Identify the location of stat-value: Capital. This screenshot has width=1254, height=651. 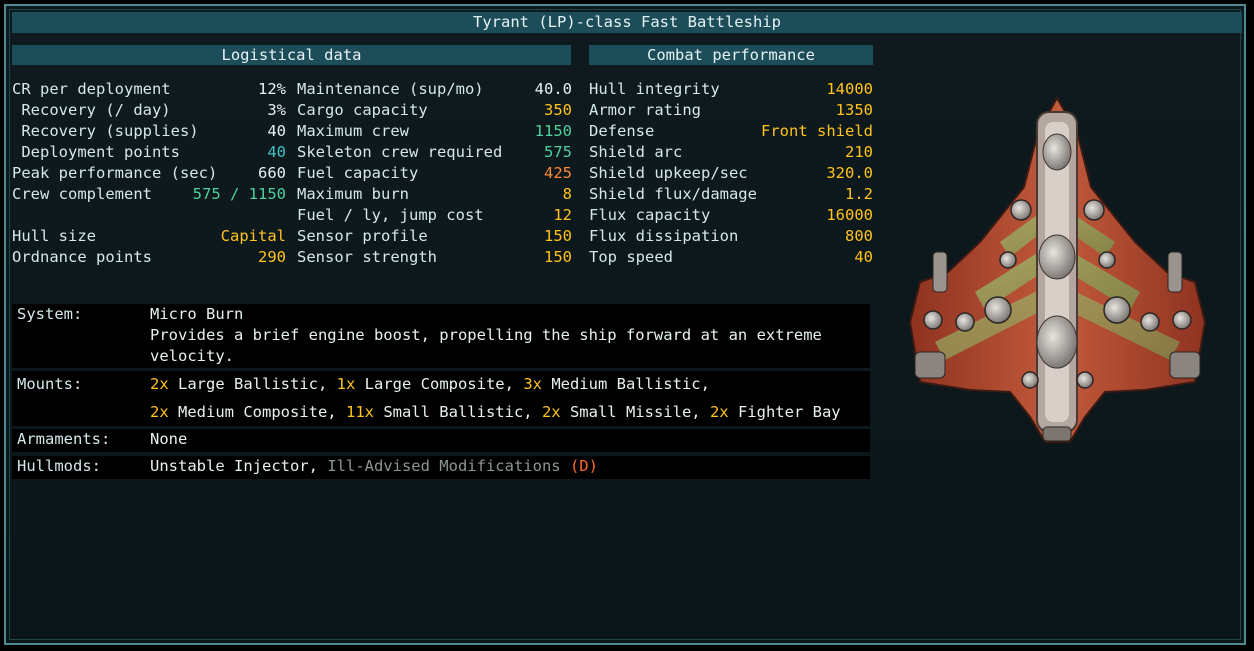
(253, 236).